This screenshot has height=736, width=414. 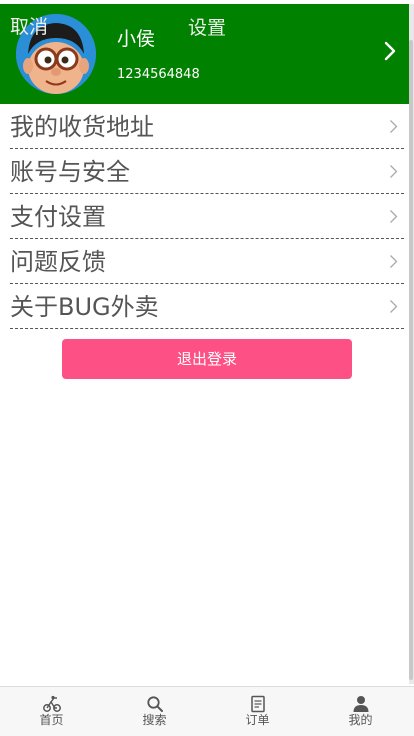 I want to click on scrollbar-thumb, so click(x=411, y=360).